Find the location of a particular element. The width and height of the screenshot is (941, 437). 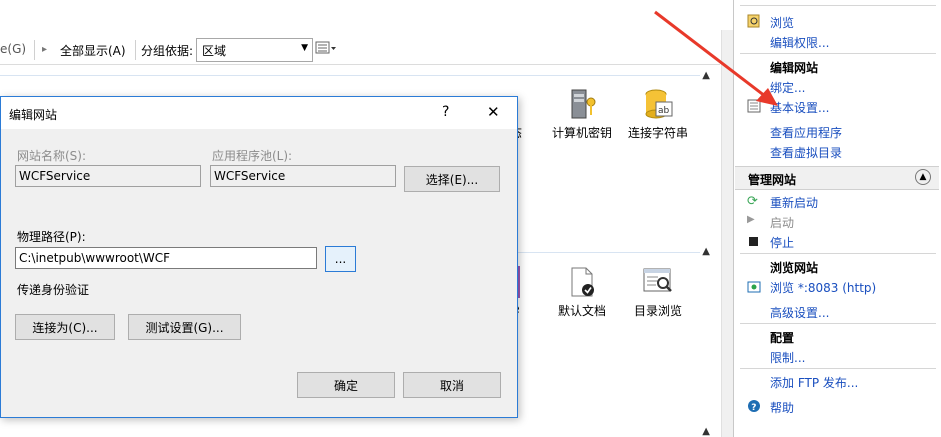

start-icon: ▶ is located at coordinates (751, 219).